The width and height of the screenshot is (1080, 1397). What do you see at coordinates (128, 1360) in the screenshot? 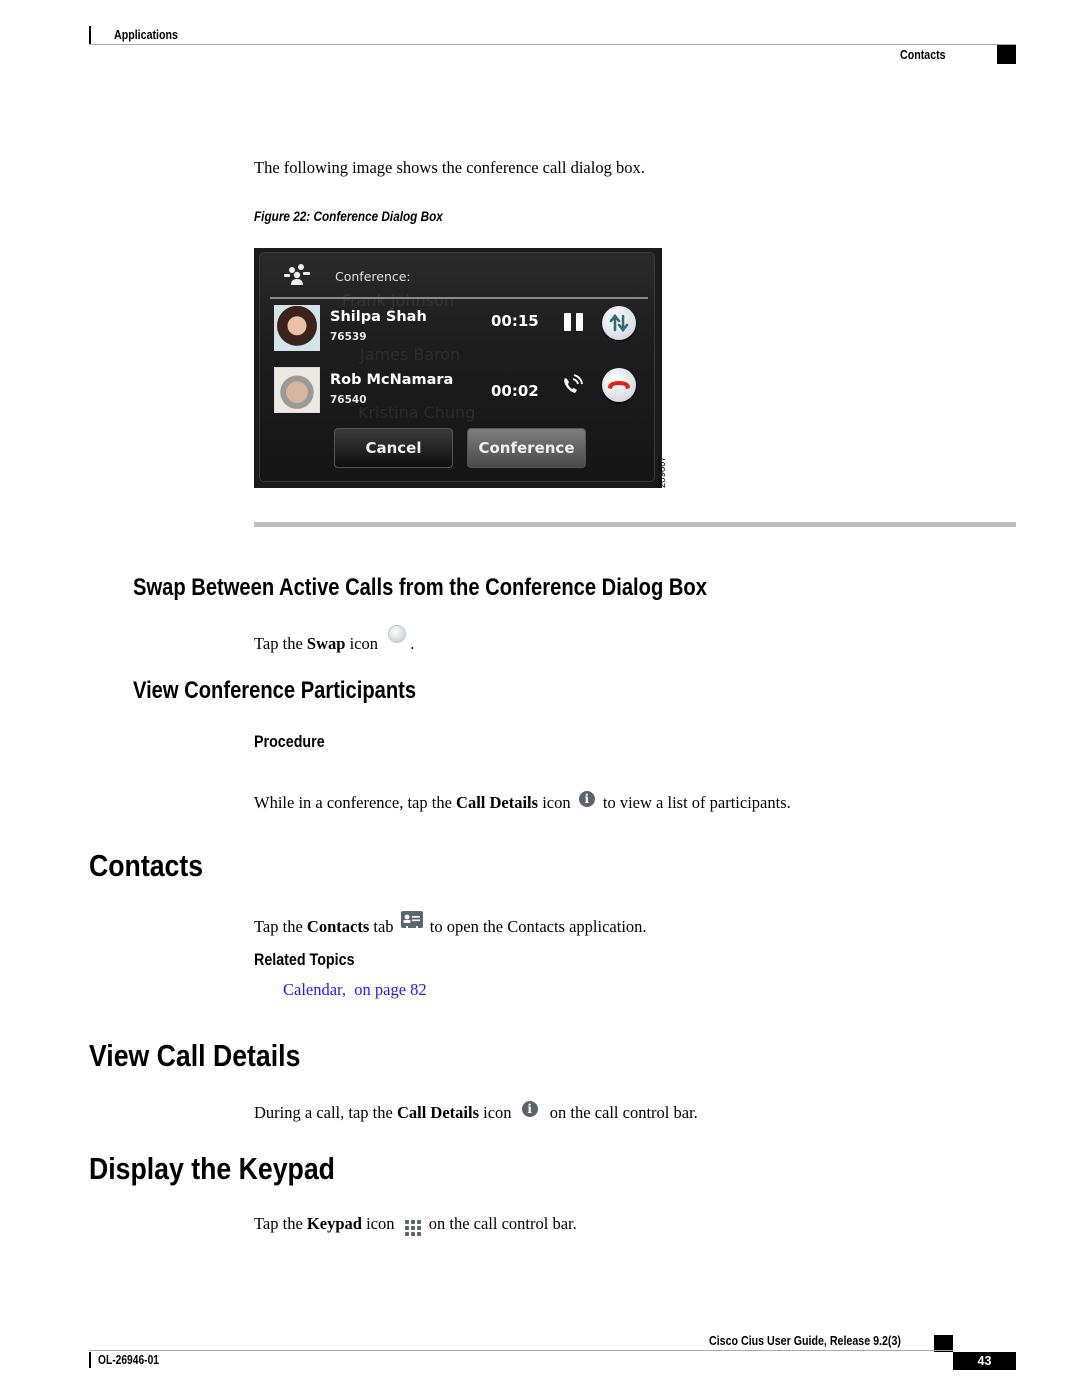
I see `footer-doc-number: OL-26946-01` at bounding box center [128, 1360].